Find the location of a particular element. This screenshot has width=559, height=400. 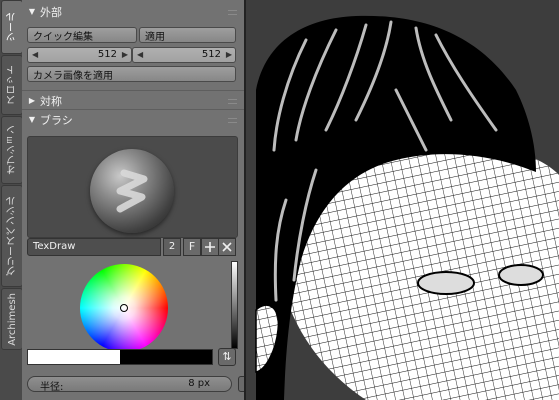

width-field: ◀ 512 ▶ is located at coordinates (79, 55).